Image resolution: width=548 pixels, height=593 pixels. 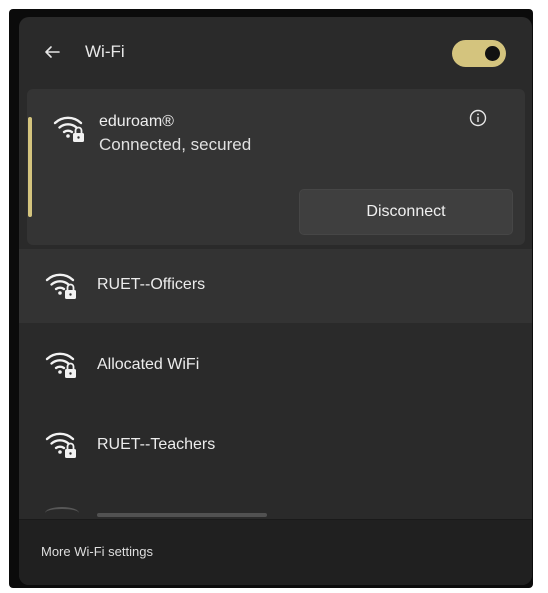 I want to click on network-name: RUET--Teachers, so click(x=156, y=444).